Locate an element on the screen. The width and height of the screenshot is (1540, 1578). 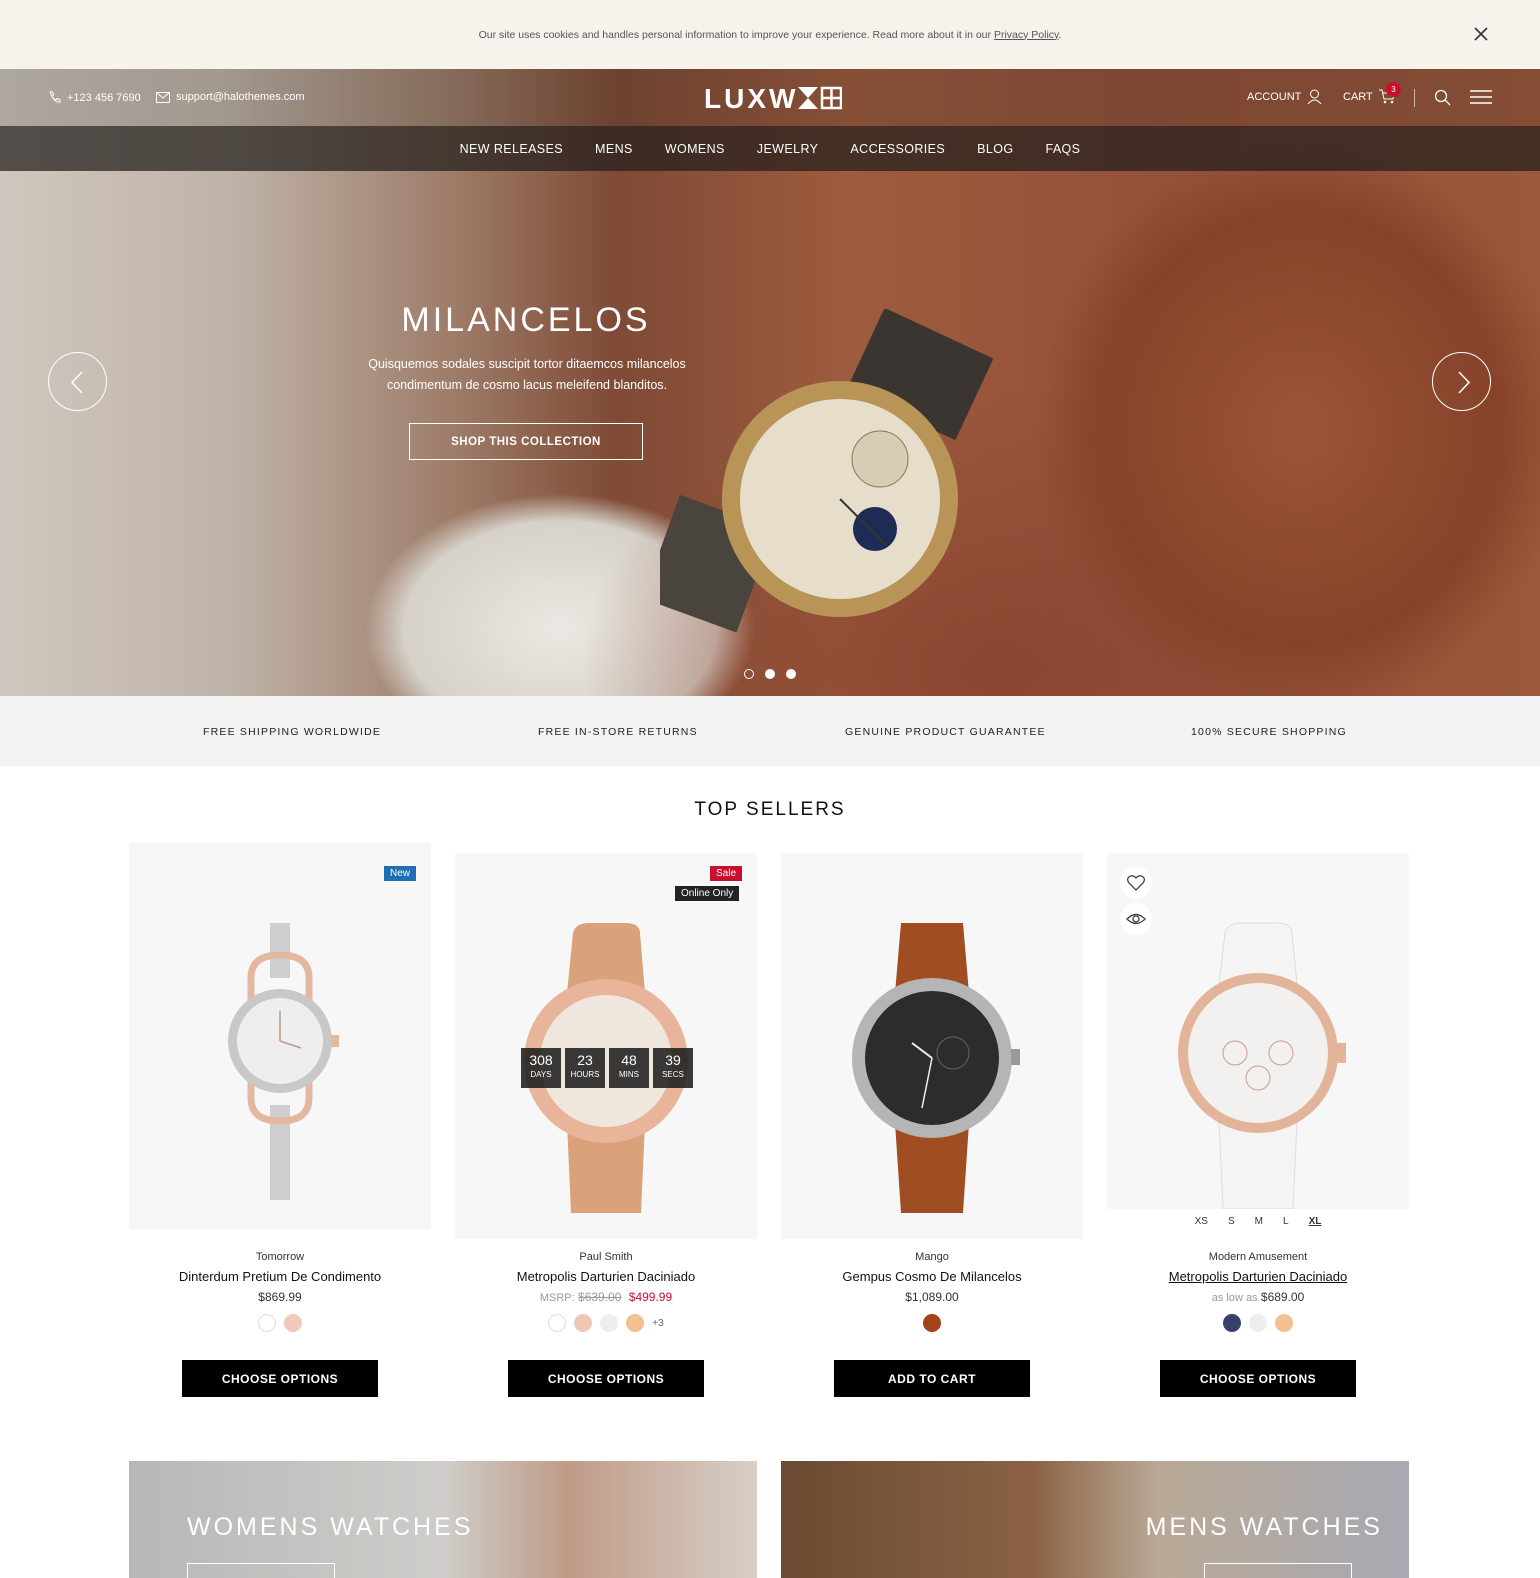
chevron-left-icon is located at coordinates (76, 382).